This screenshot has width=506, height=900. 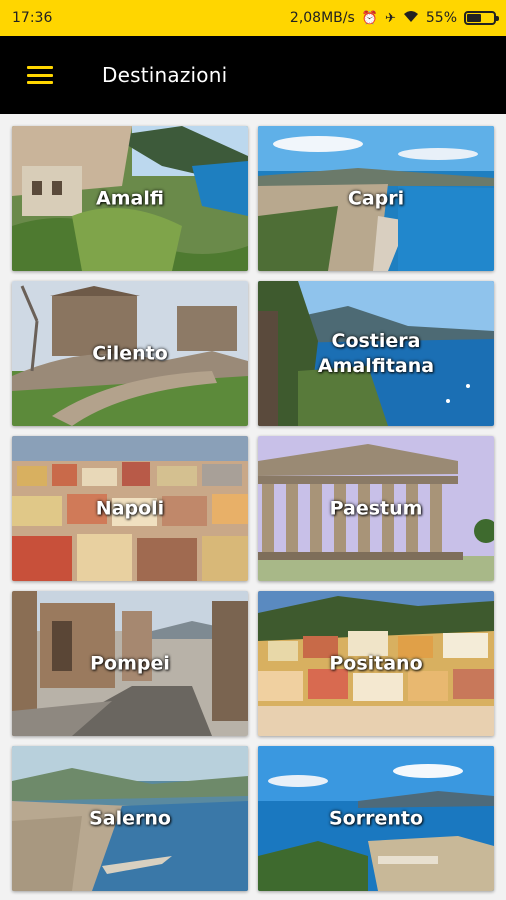 I want to click on destination-label: Amalfi, so click(x=130, y=198).